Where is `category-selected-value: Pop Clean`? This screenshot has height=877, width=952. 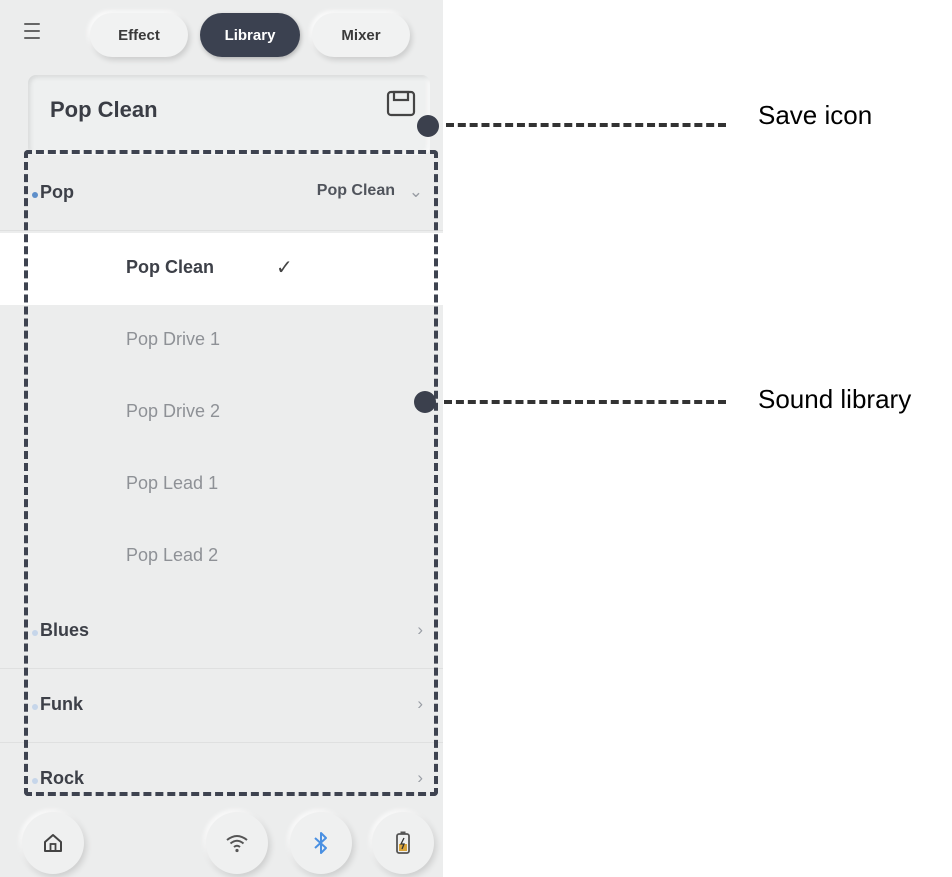
category-selected-value: Pop Clean is located at coordinates (355, 190).